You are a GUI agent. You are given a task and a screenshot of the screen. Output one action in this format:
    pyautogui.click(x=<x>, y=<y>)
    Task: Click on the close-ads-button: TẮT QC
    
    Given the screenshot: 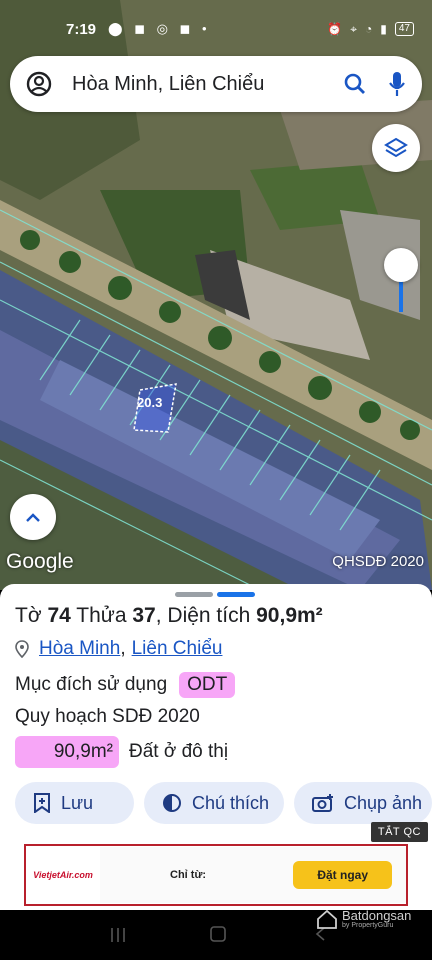 What is the action you would take?
    pyautogui.click(x=399, y=832)
    